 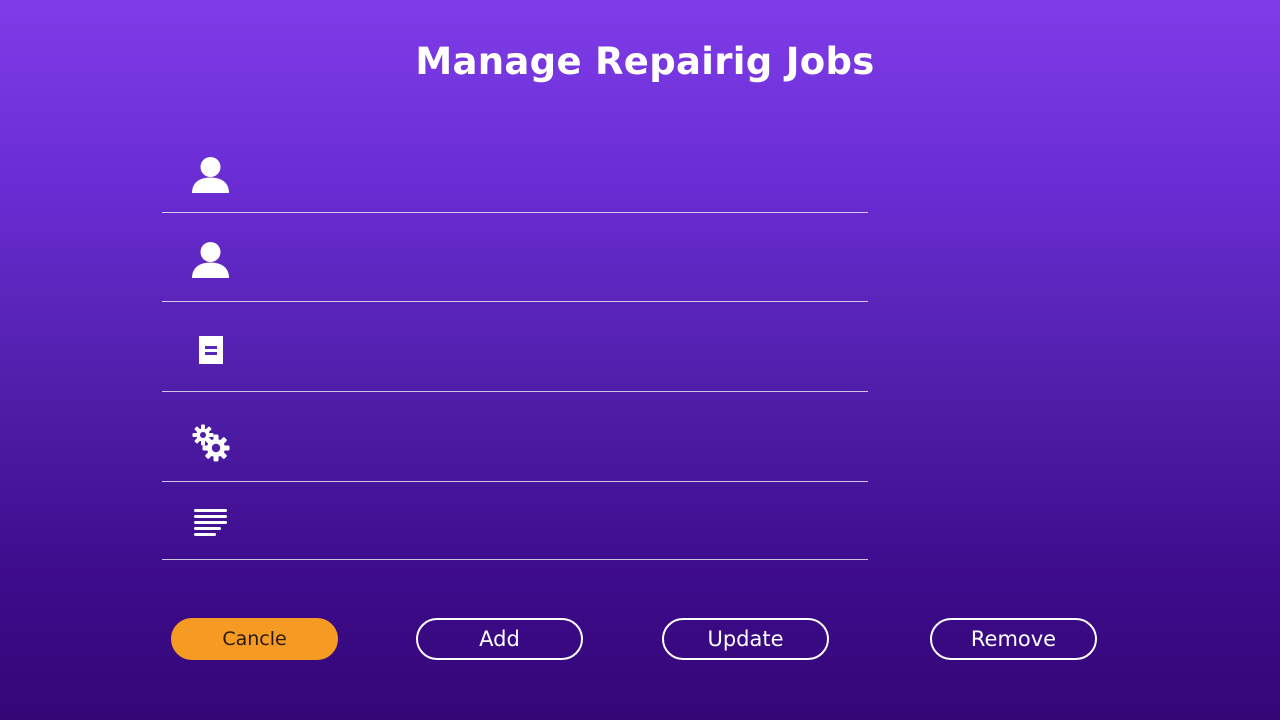 What do you see at coordinates (560, 282) in the screenshot?
I see `technician-name-input` at bounding box center [560, 282].